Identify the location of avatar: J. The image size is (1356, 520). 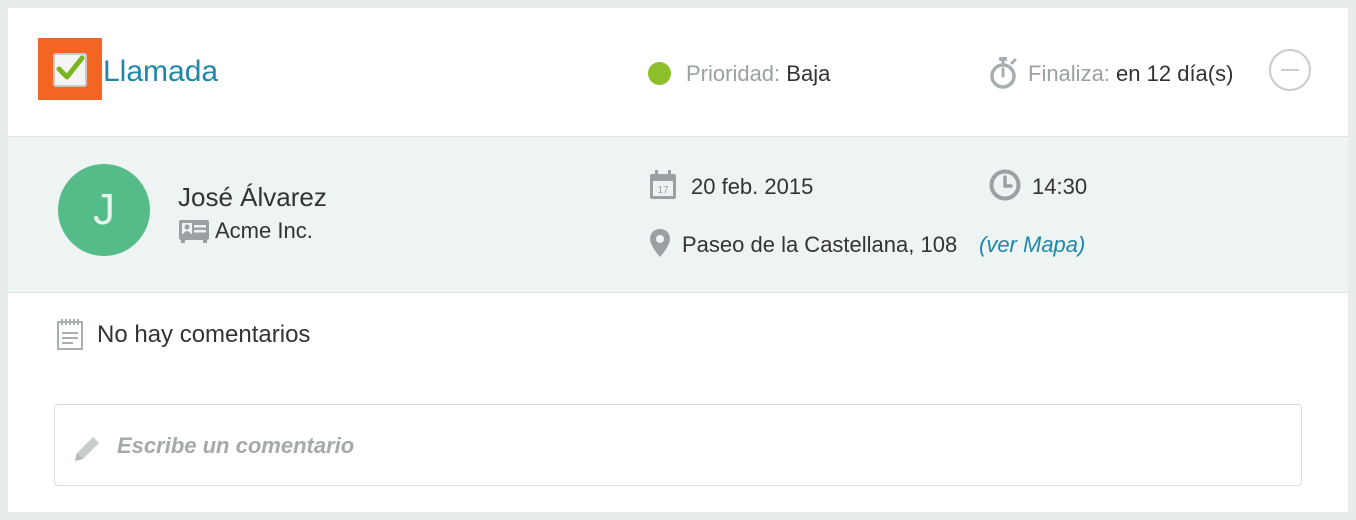
(104, 210).